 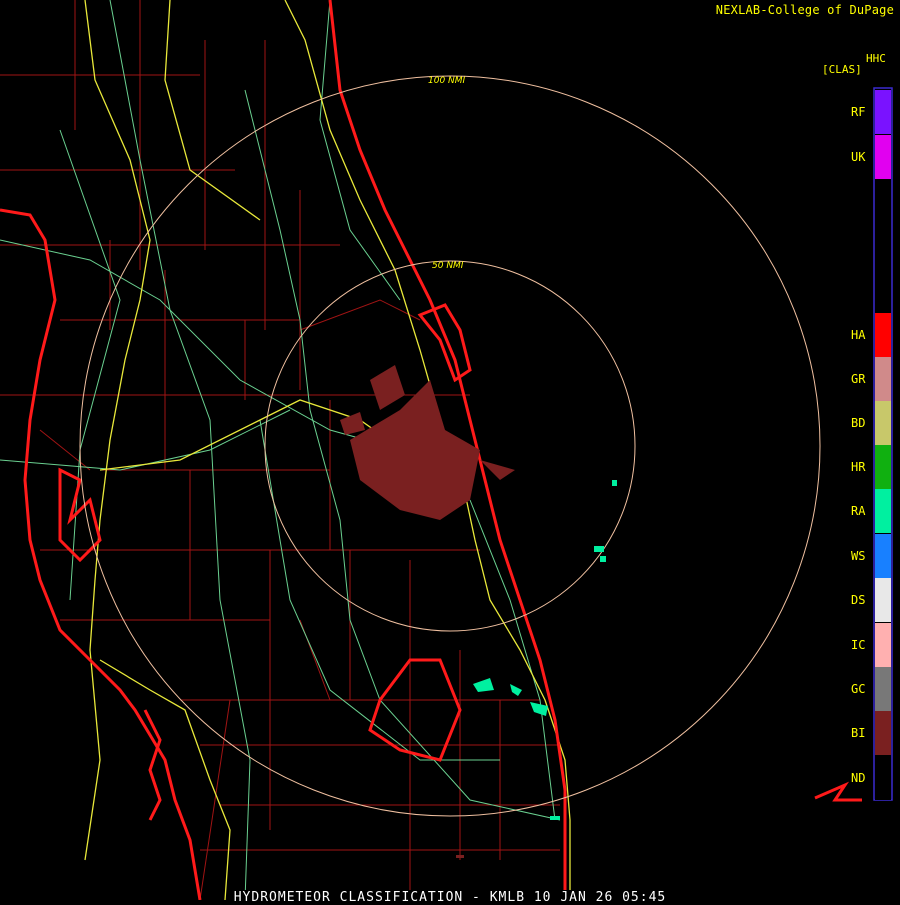 I want to click on legend-label-ra: RA, so click(x=858, y=511).